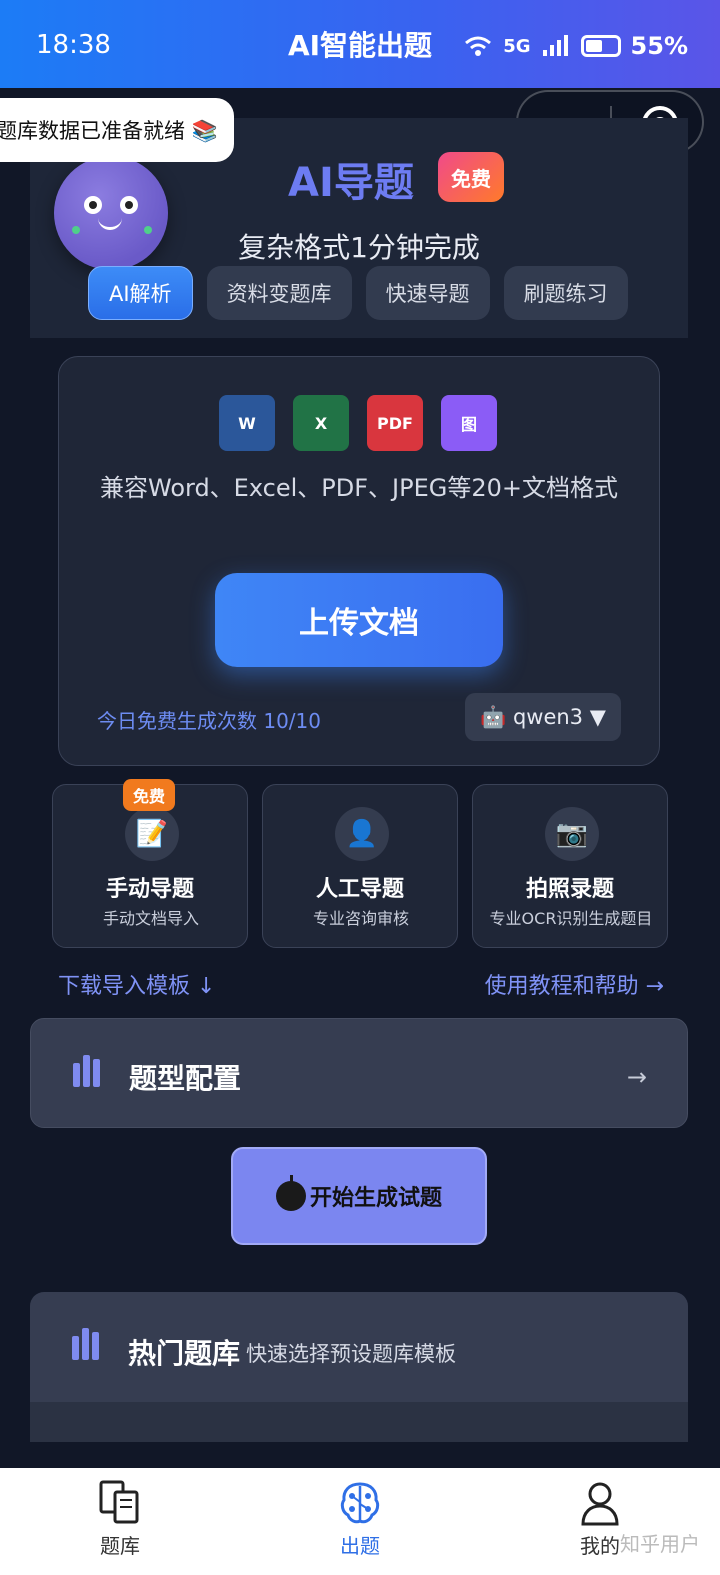  I want to click on ready-toast: 题库数据已准备就绪 📚, so click(117, 130).